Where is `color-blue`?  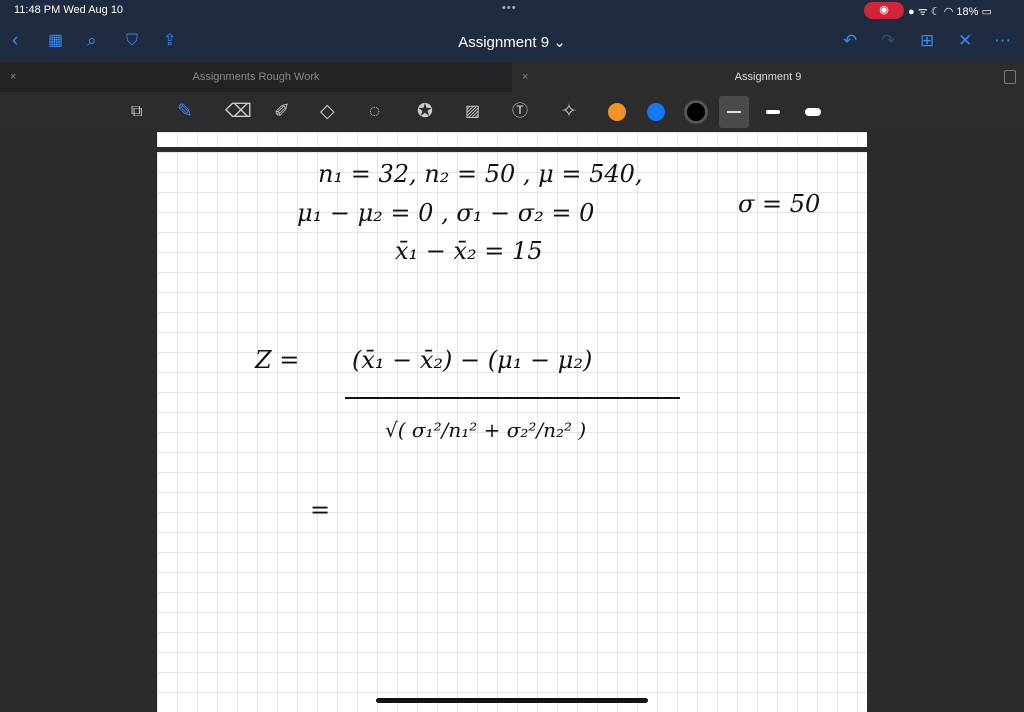
color-blue is located at coordinates (656, 112).